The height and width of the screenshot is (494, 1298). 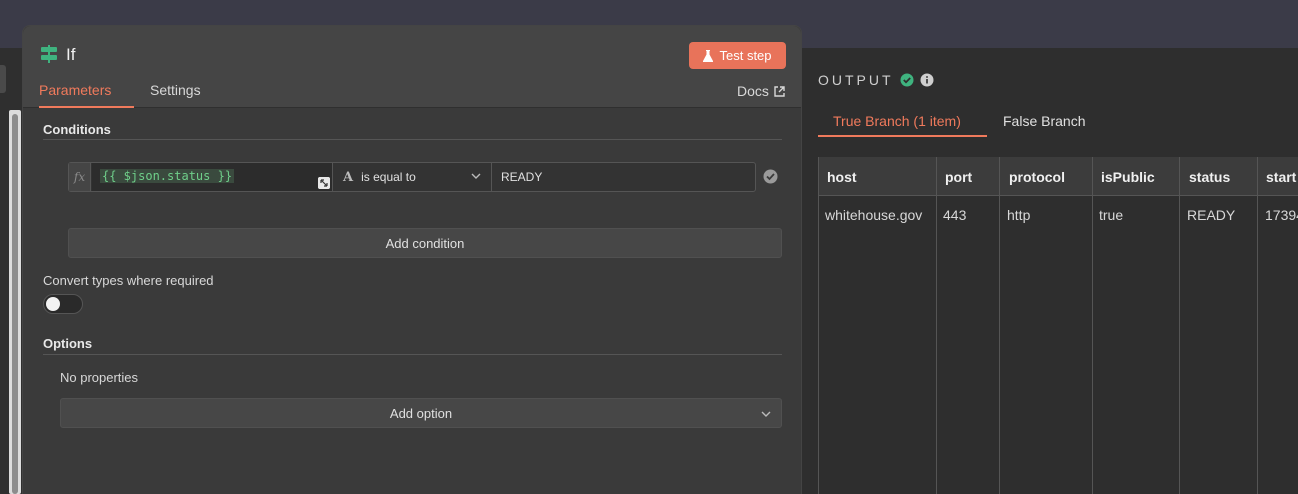 I want to click on docs-link: Docs, so click(x=761, y=91).